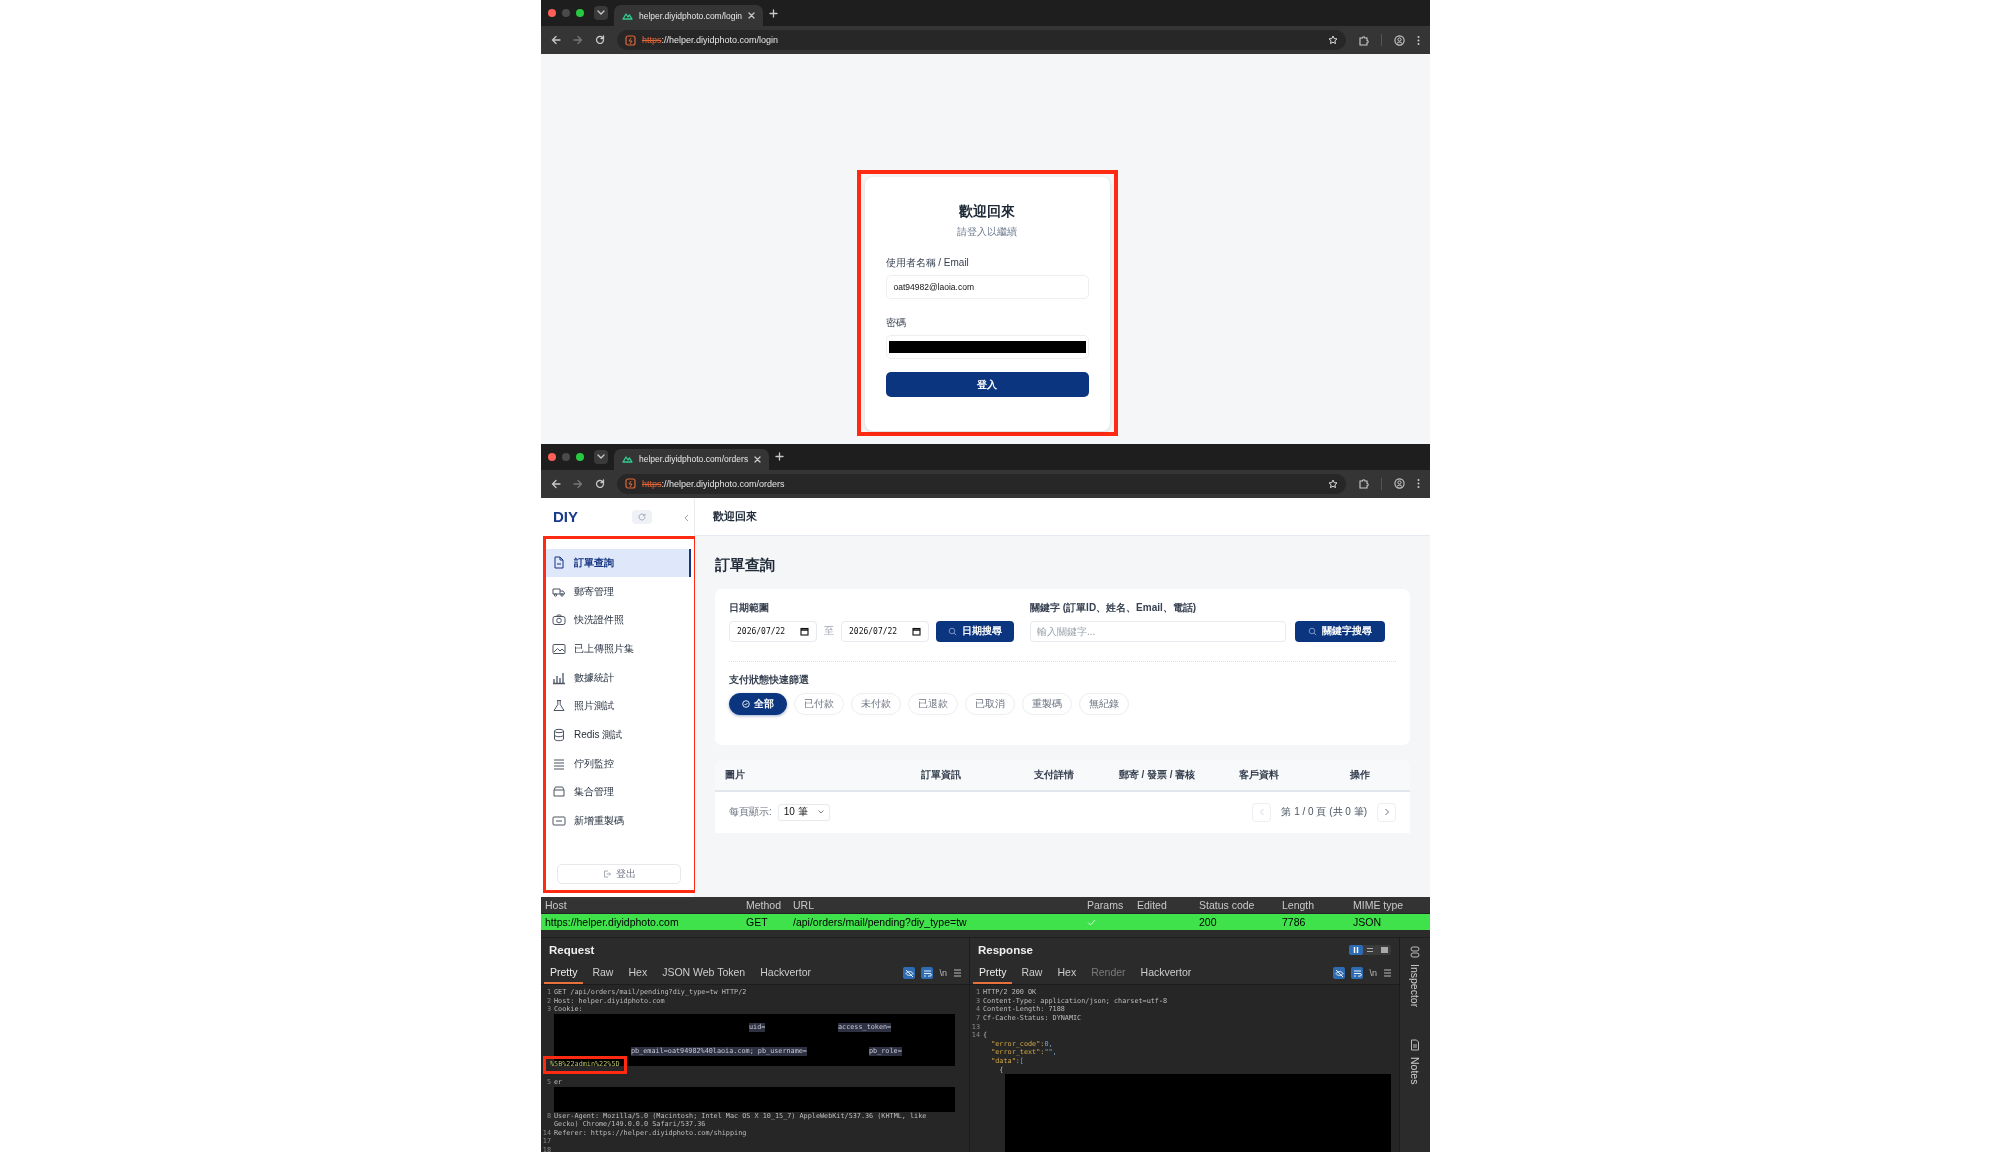  I want to click on sidebar-item: 佇列監控, so click(620, 764).